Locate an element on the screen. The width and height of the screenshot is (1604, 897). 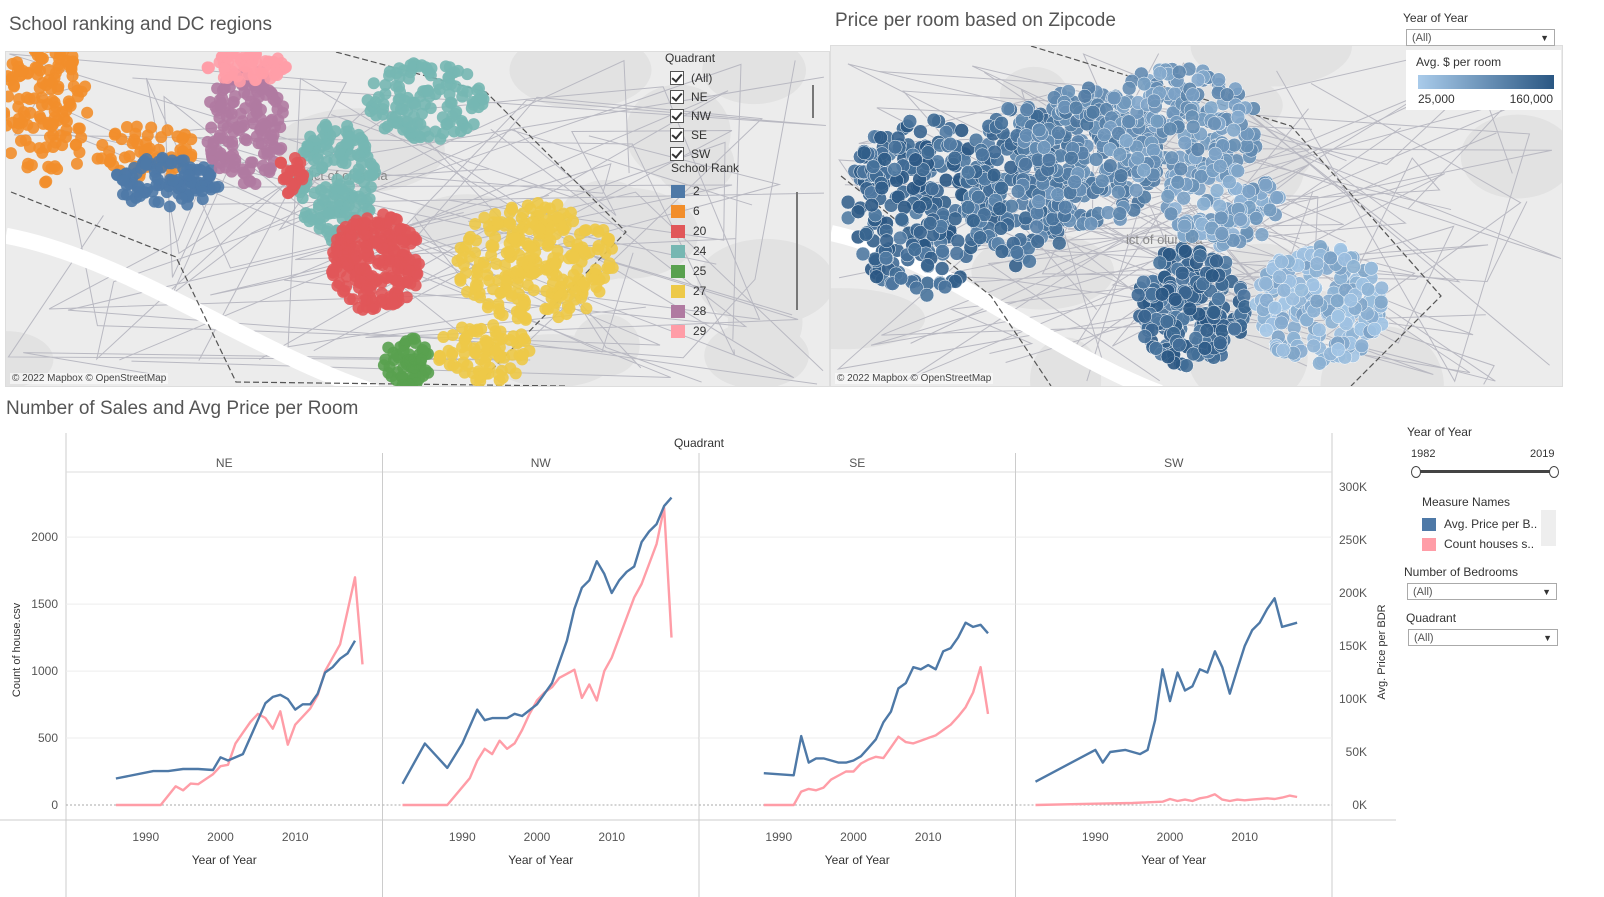
checkbox-icon is located at coordinates (677, 115).